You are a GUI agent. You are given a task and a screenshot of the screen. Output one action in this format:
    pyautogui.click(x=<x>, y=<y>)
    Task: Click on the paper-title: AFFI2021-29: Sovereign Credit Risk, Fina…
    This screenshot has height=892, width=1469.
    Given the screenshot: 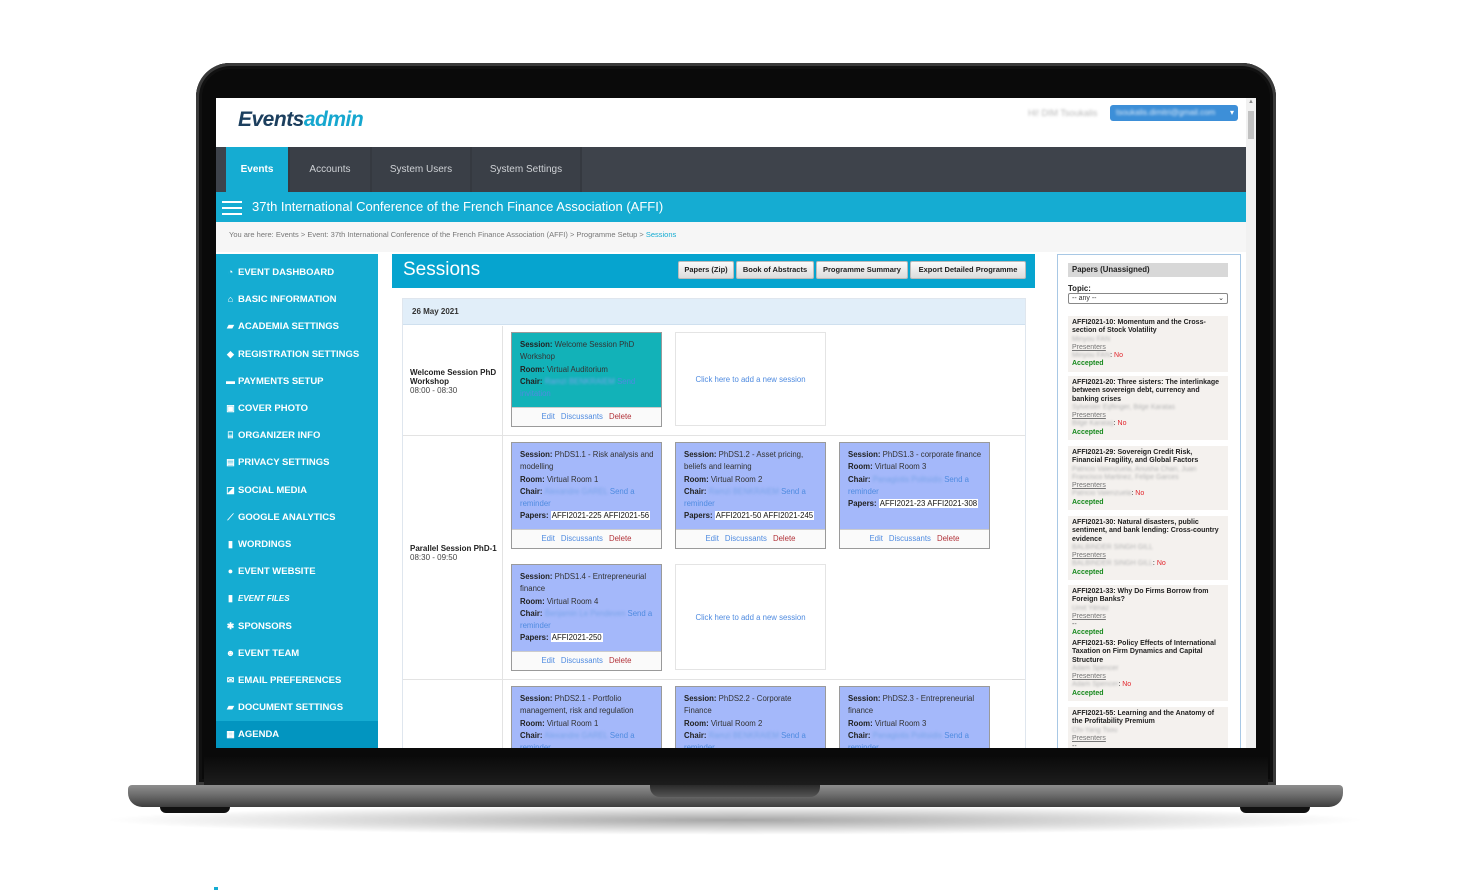 What is the action you would take?
    pyautogui.click(x=1148, y=457)
    